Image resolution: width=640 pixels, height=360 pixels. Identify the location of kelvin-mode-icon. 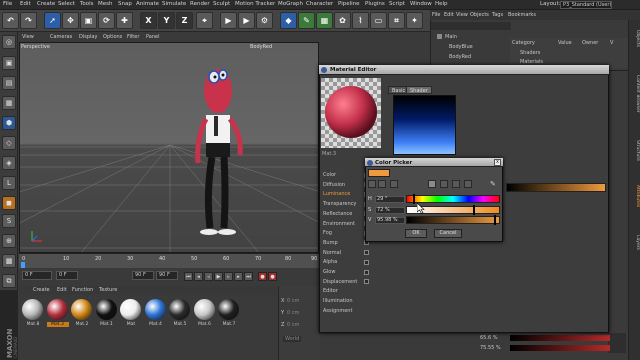
(456, 184).